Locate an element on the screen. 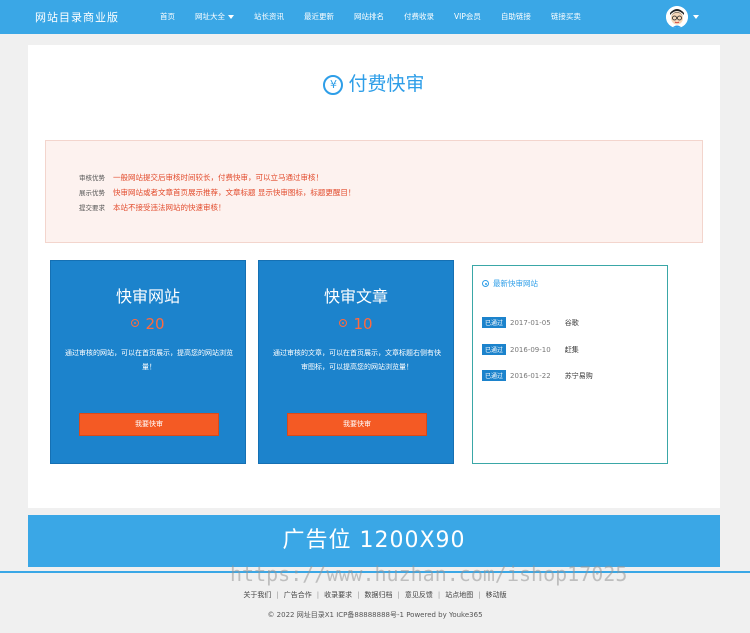 The width and height of the screenshot is (750, 633). footer-link-sitemap: 站点地图 is located at coordinates (459, 595).